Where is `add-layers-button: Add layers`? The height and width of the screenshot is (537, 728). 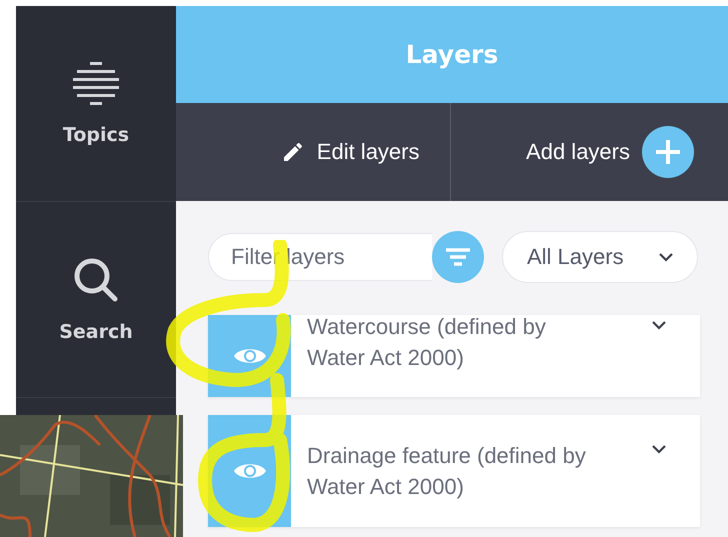
add-layers-button: Add layers is located at coordinates (589, 152).